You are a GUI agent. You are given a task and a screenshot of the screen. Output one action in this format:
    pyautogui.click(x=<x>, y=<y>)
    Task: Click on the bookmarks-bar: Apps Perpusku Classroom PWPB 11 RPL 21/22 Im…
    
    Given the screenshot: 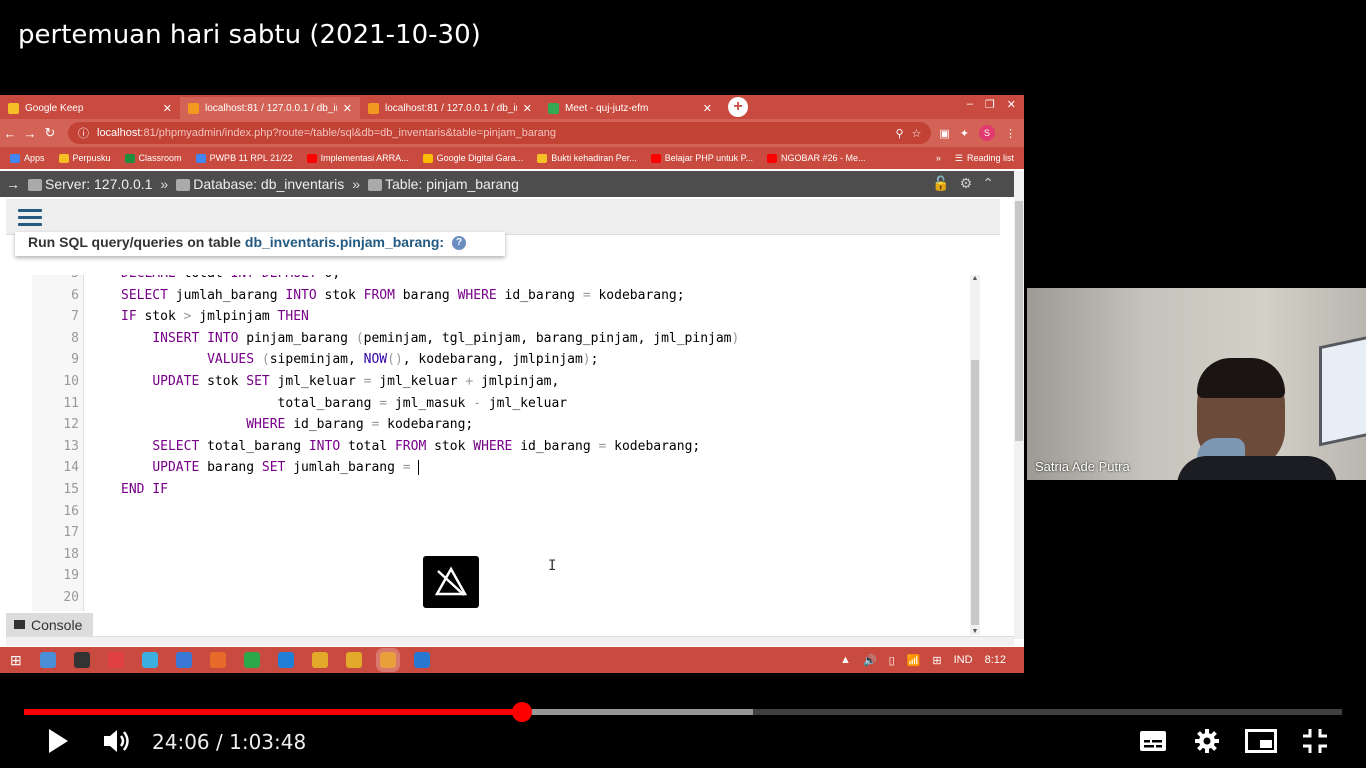 What is the action you would take?
    pyautogui.click(x=512, y=158)
    